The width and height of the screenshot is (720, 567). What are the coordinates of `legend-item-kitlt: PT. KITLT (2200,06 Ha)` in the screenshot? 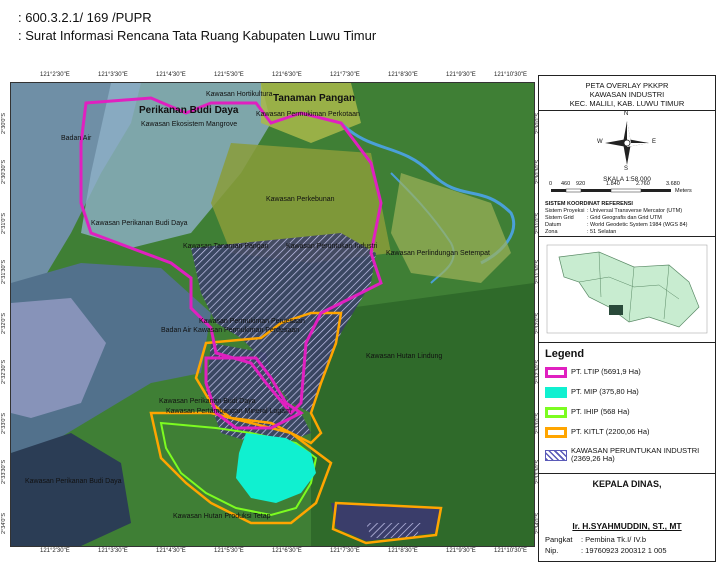 It's located at (597, 432).